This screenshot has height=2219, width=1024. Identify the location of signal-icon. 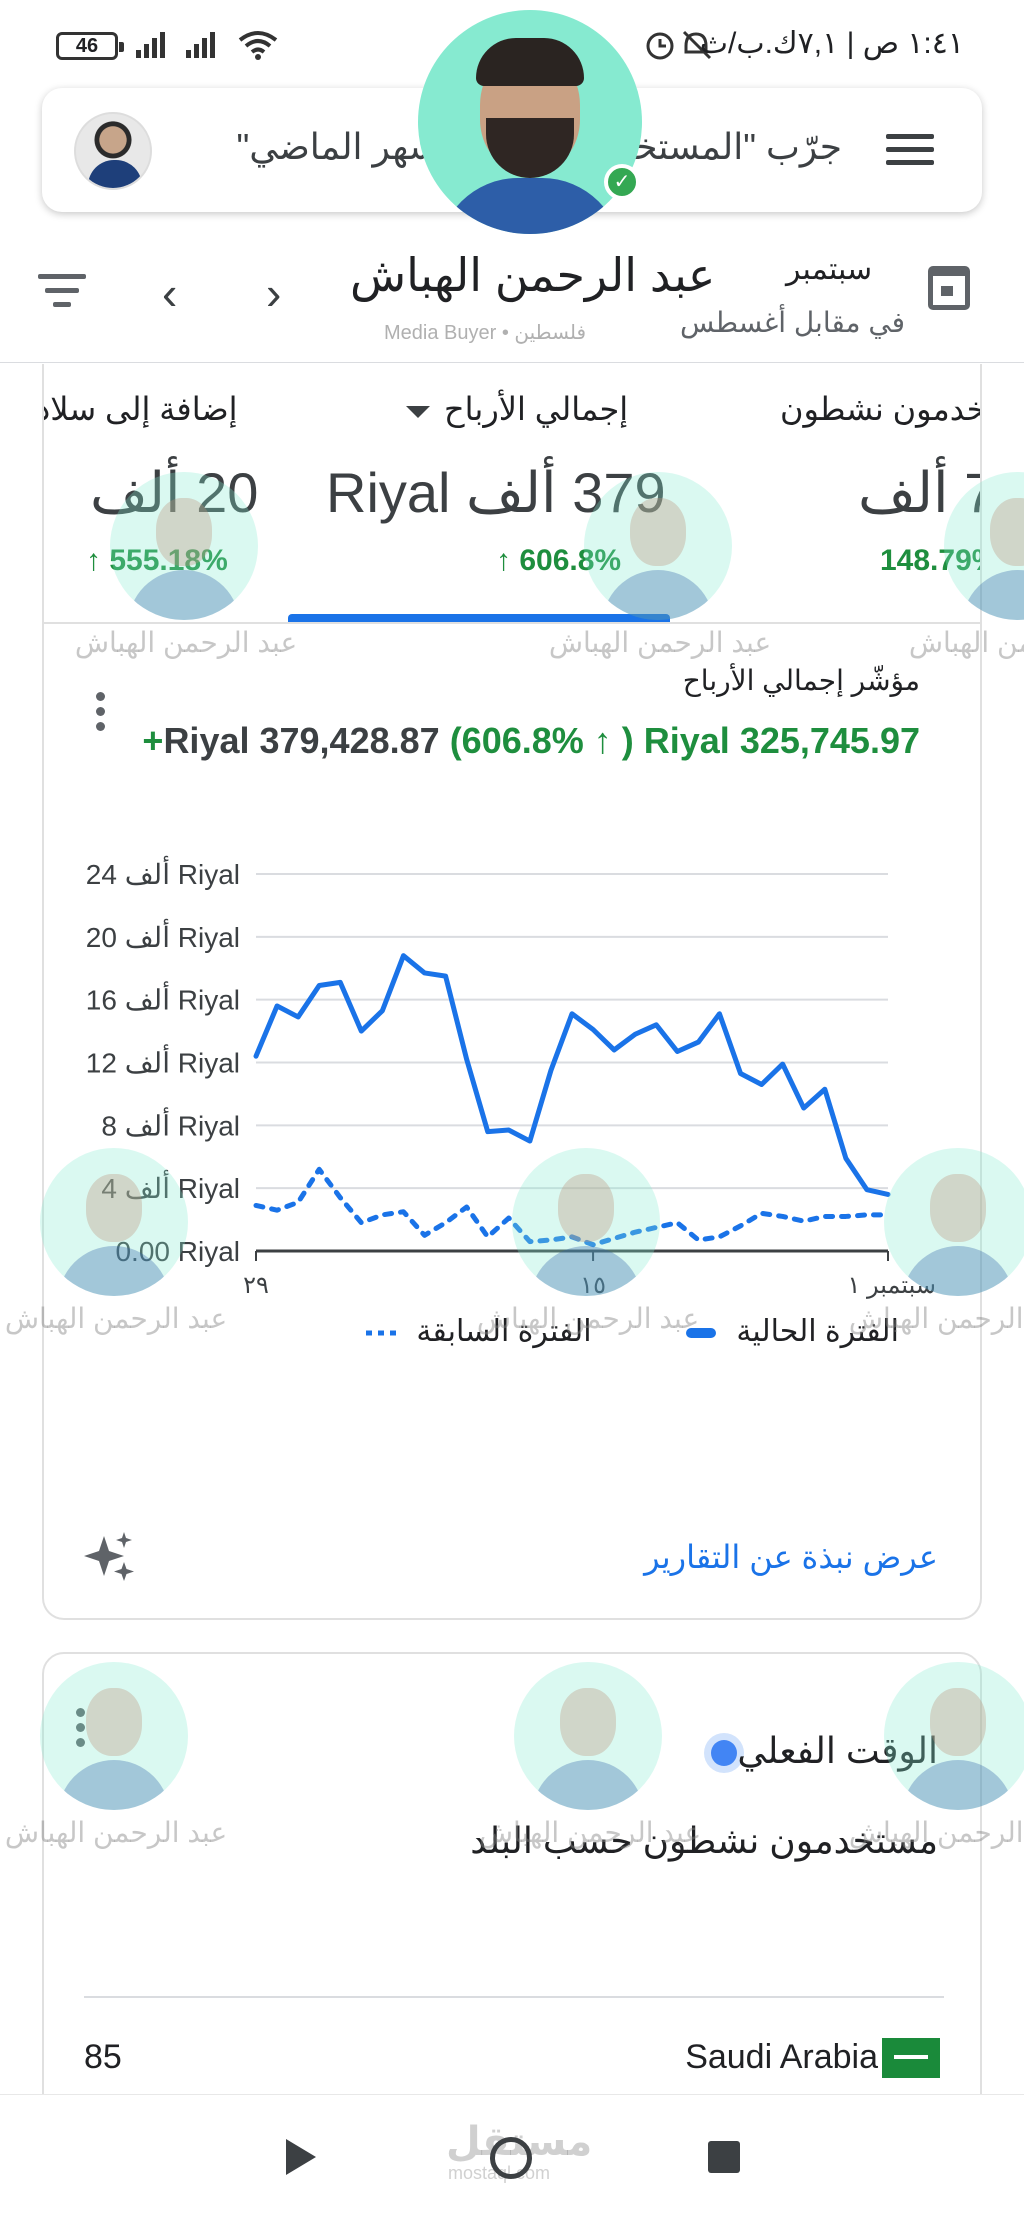
(150, 44).